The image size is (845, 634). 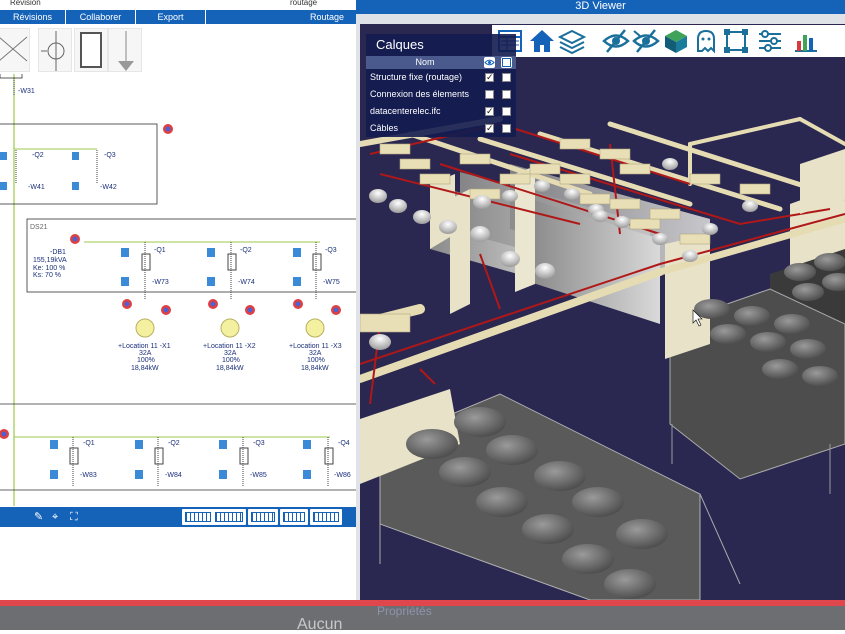 I want to click on outlet-name: +Location 11 -X3, so click(x=315, y=346).